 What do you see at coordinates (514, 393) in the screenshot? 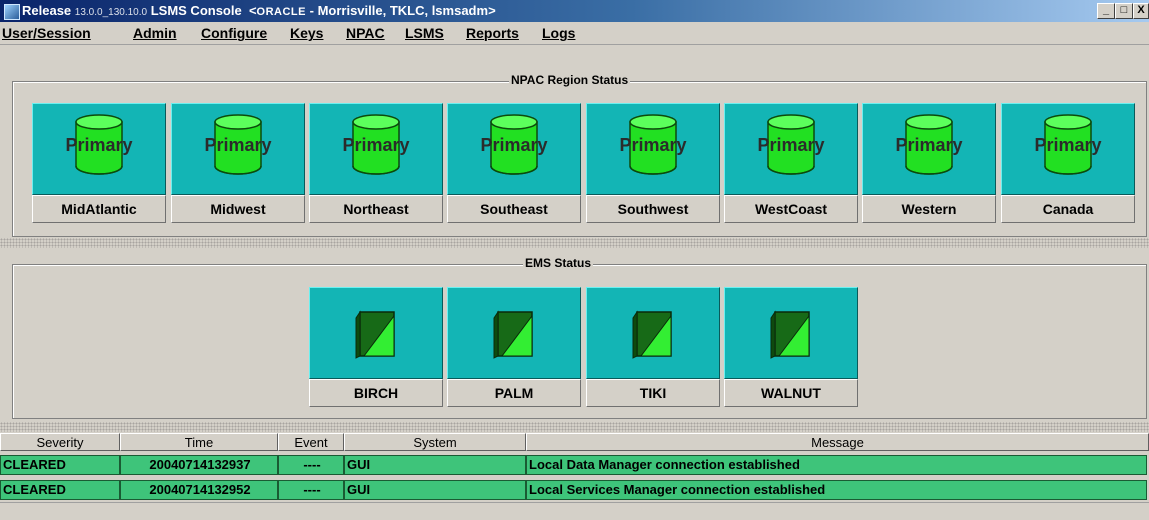
I see `ems-name: PALM` at bounding box center [514, 393].